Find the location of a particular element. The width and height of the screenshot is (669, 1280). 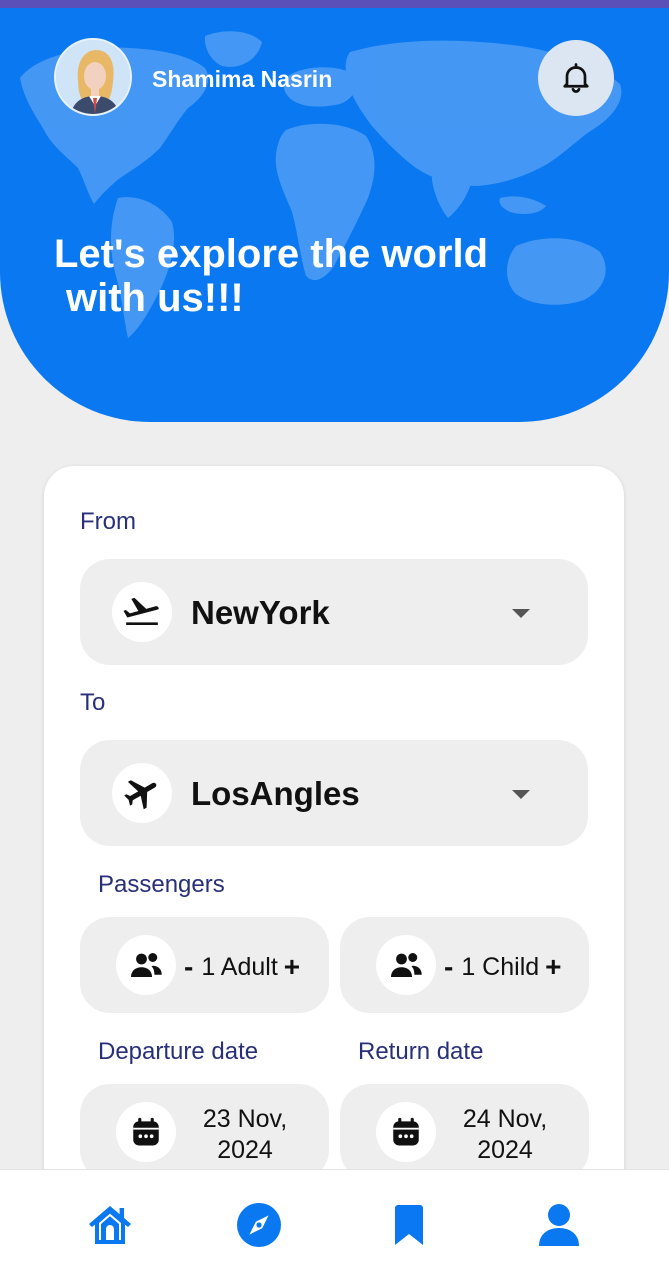

adult-counter-controls: - 1 Adult + is located at coordinates (242, 967).